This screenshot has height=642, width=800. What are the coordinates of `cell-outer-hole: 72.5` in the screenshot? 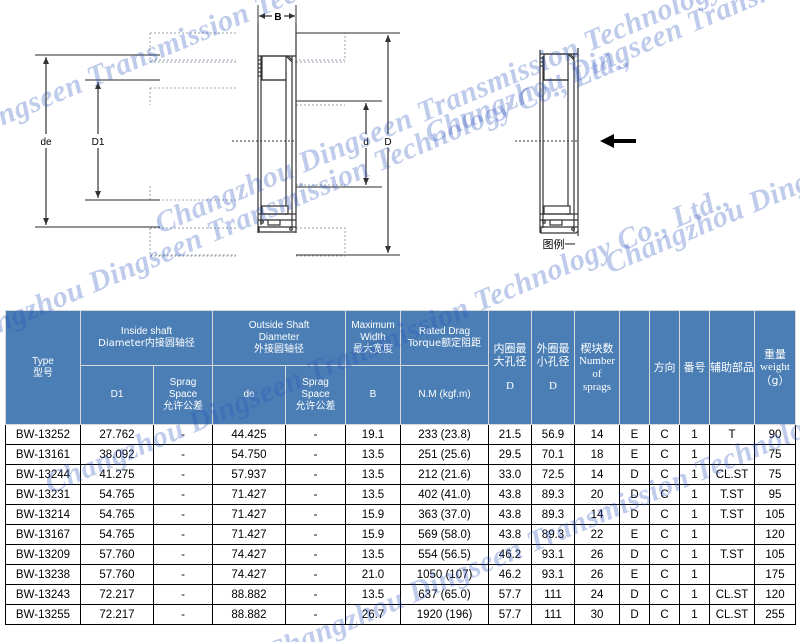 It's located at (553, 474).